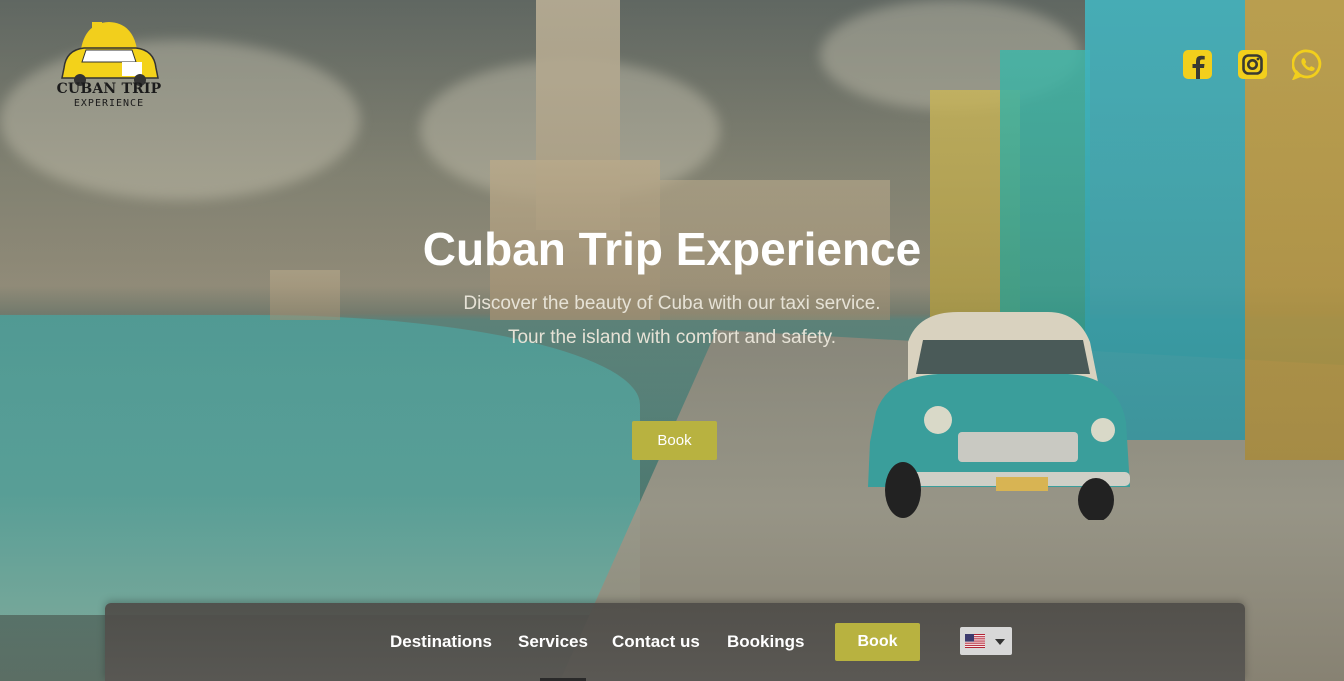 The image size is (1344, 681). What do you see at coordinates (1197, 64) in the screenshot?
I see `facebook-icon` at bounding box center [1197, 64].